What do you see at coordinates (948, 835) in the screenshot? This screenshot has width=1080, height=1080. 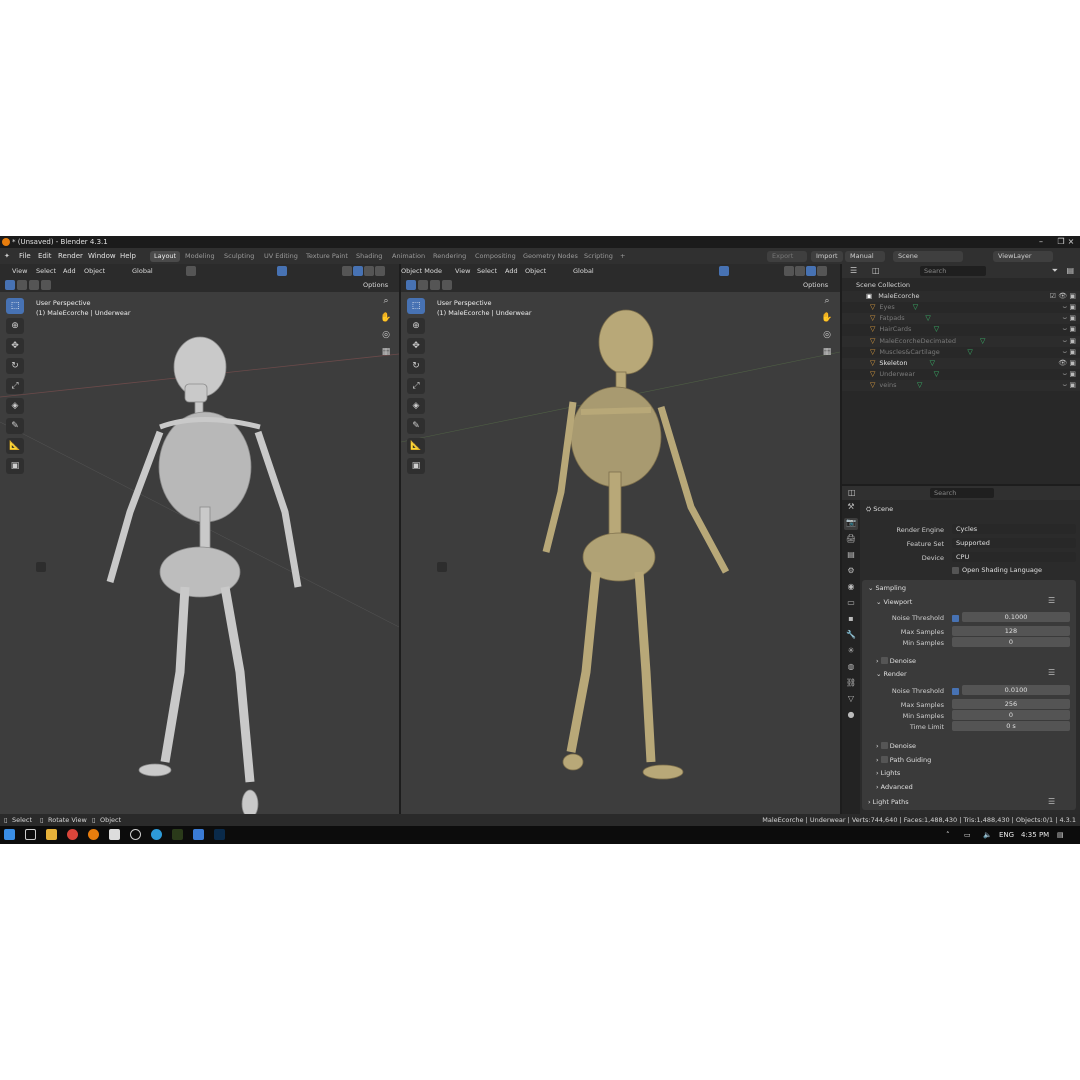 I see `tray-chevron-icon: ˄` at bounding box center [948, 835].